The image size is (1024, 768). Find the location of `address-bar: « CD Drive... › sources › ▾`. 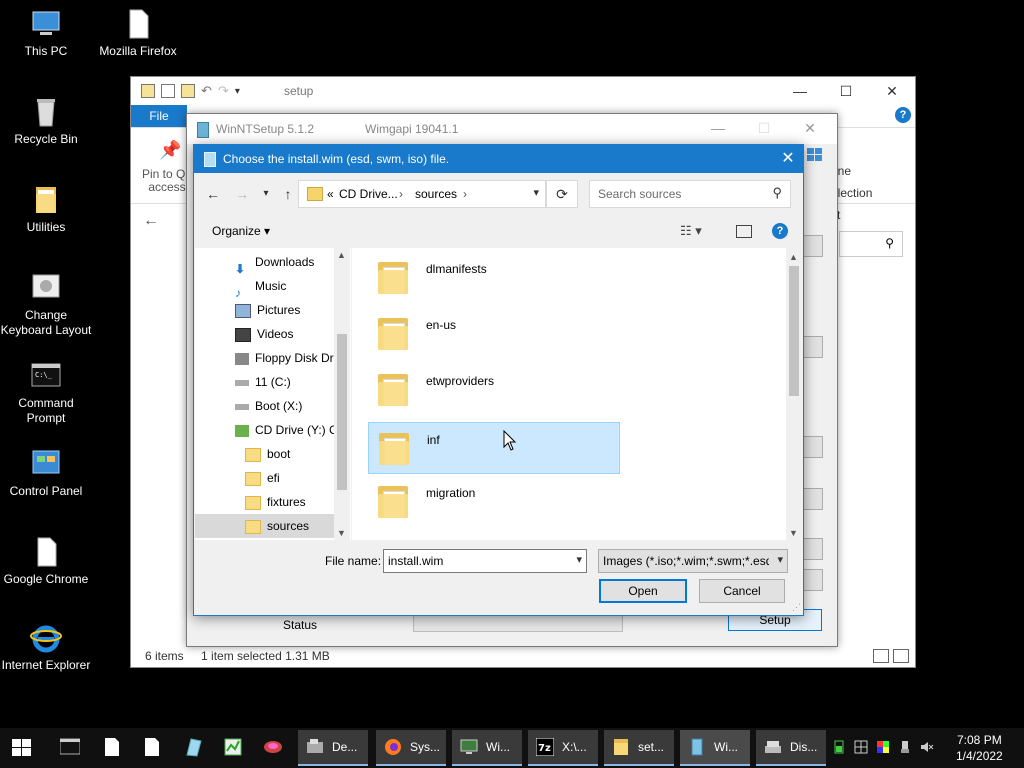

address-bar: « CD Drive... › sources › ▾ is located at coordinates (422, 194).